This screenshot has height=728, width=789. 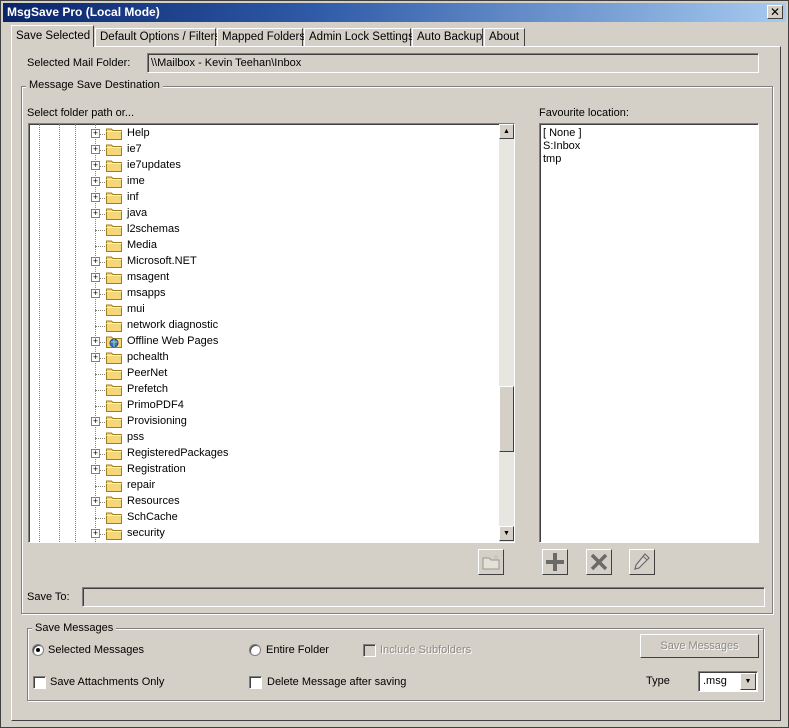 What do you see at coordinates (259, 486) in the screenshot?
I see `tree-item: repair` at bounding box center [259, 486].